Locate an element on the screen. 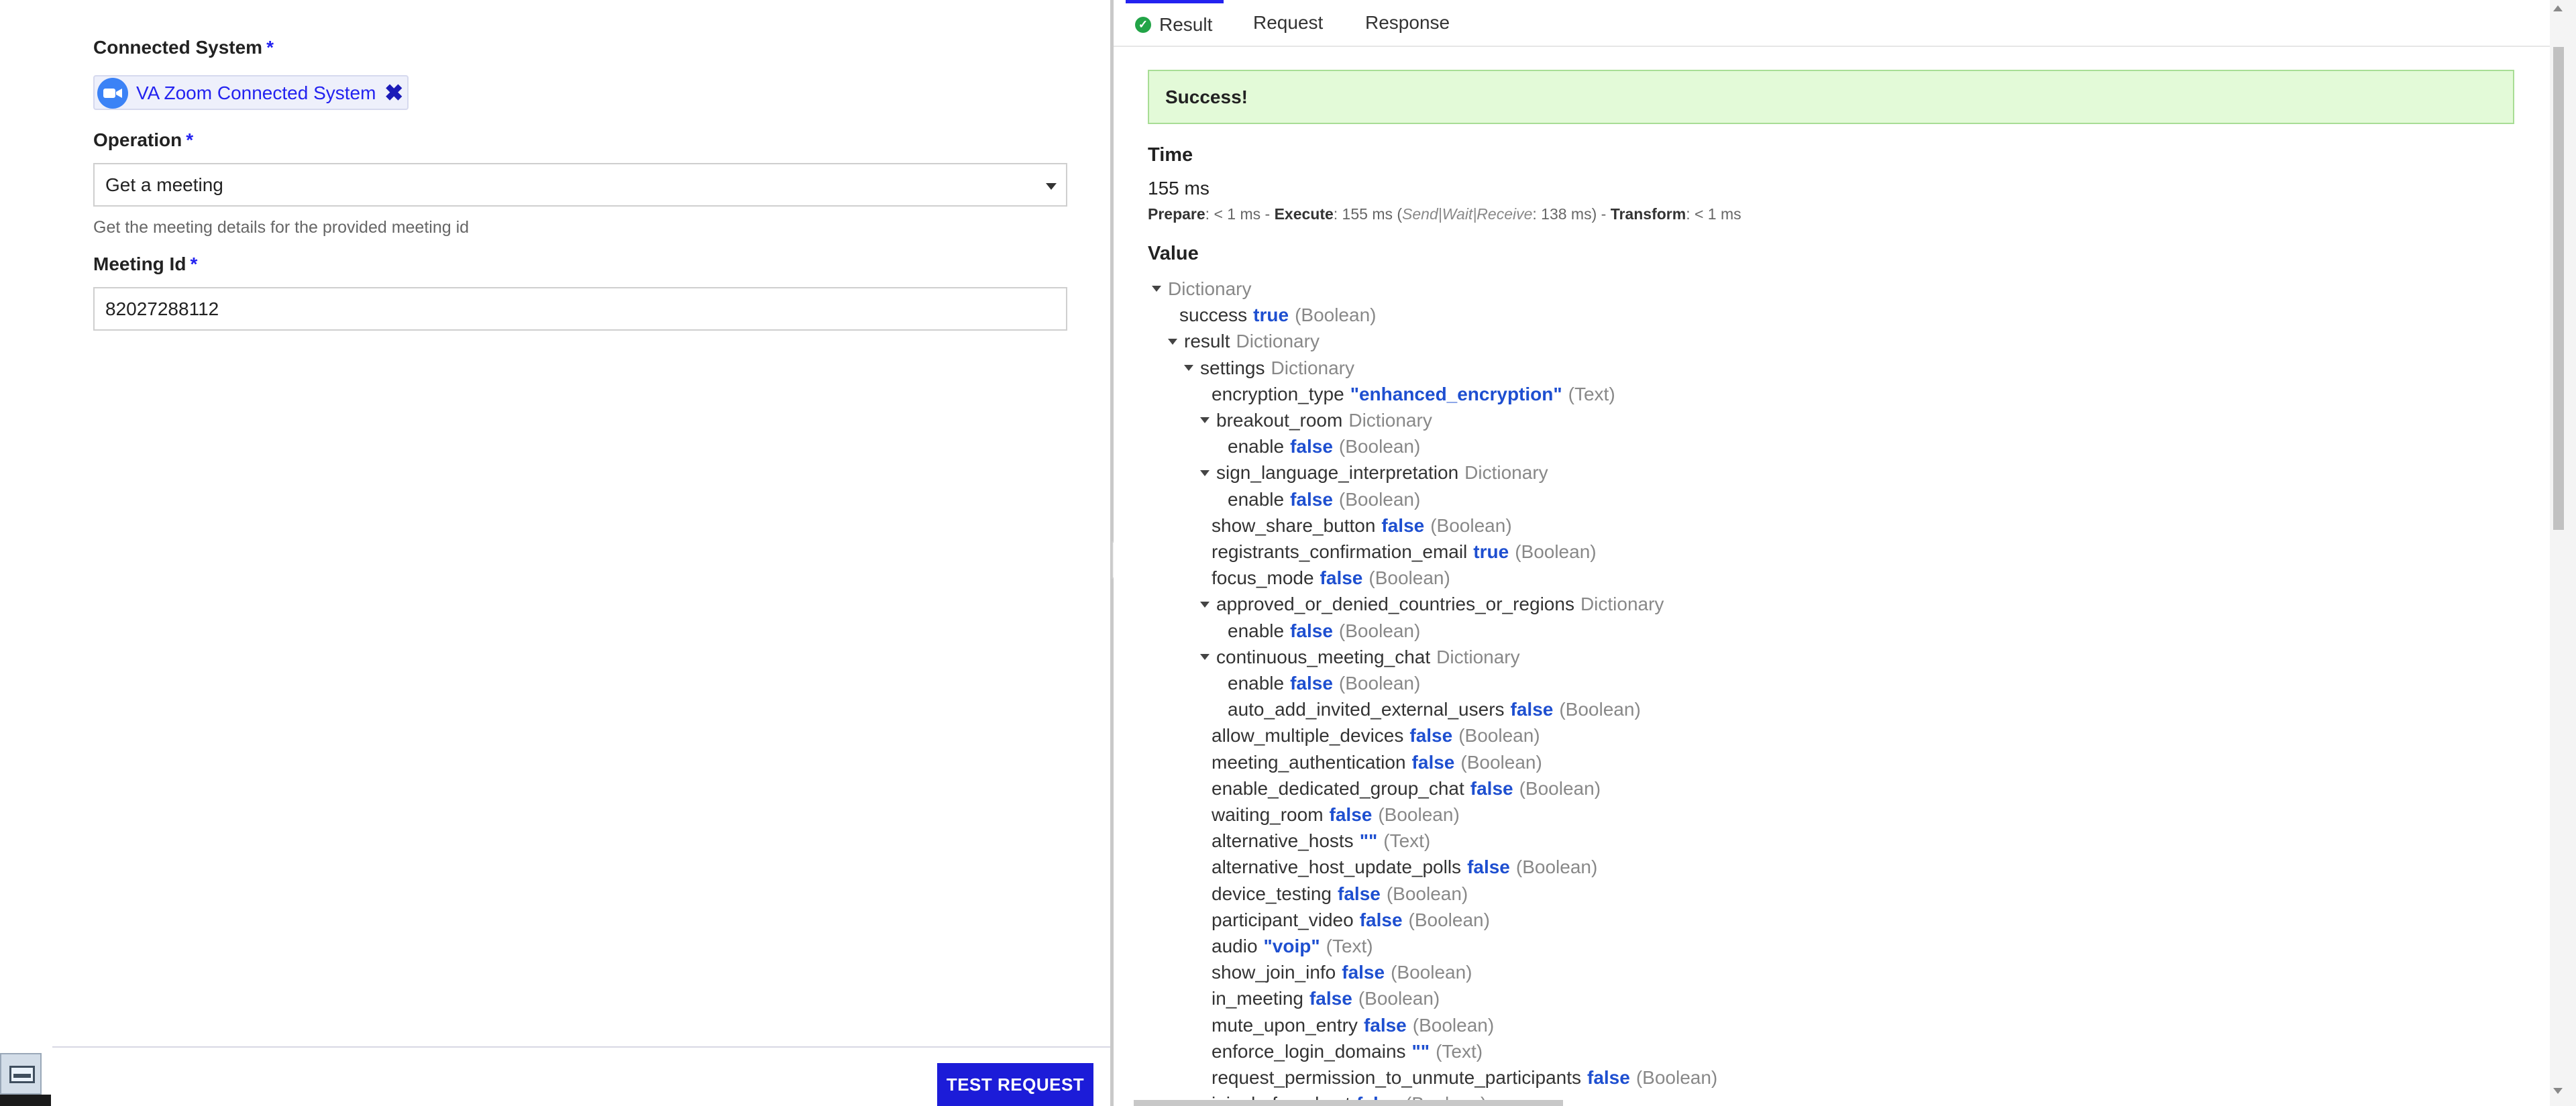 The image size is (2576, 1106). meeting-id-value: 82027288112 is located at coordinates (162, 309).